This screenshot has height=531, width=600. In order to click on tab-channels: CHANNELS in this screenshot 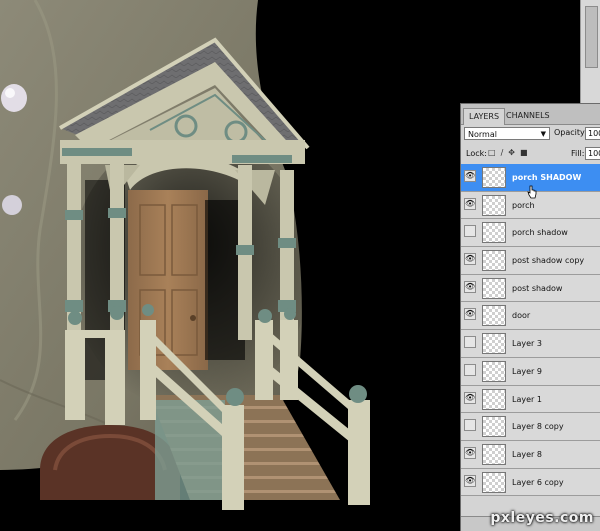, I will do `click(528, 116)`.